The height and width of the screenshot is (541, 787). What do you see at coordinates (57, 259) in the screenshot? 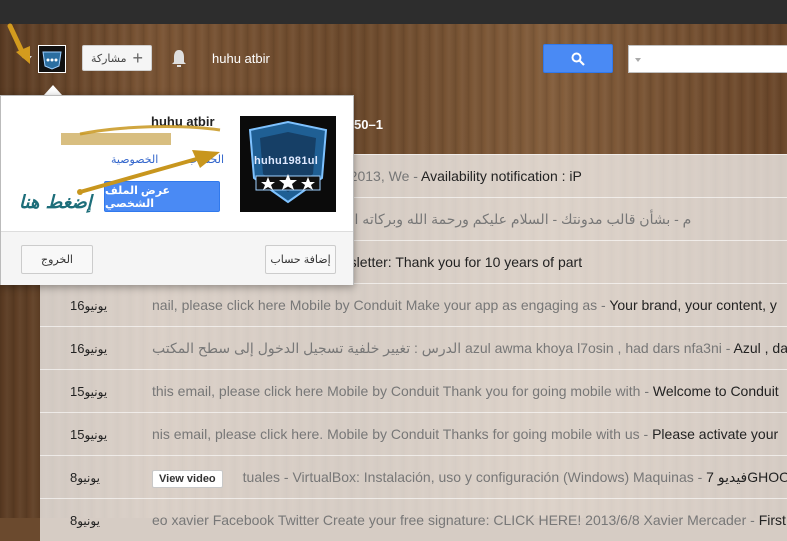
I see `logout-button: الخروج` at bounding box center [57, 259].